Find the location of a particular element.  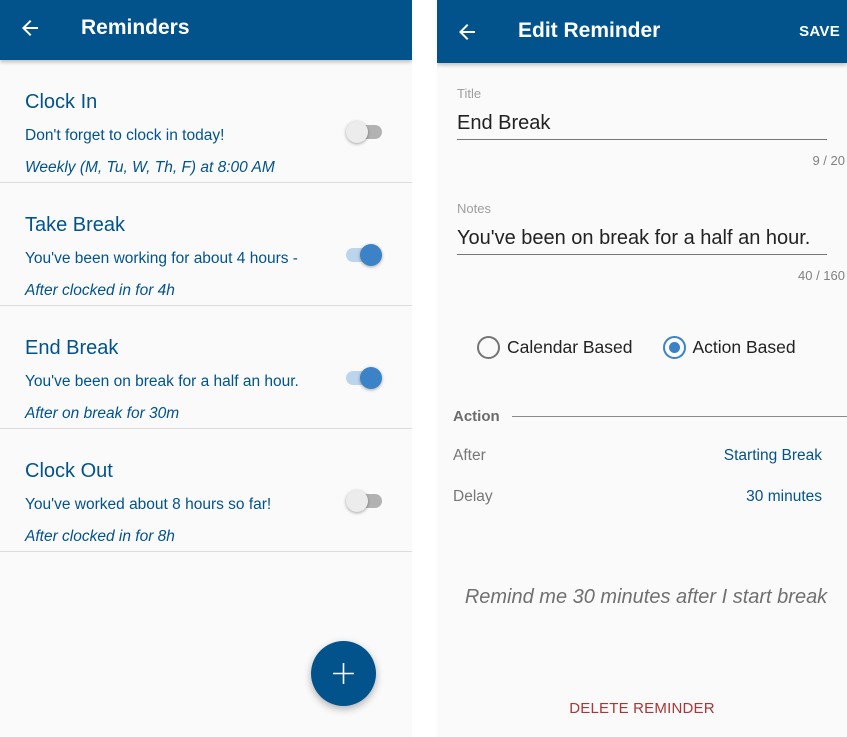

plus-icon is located at coordinates (343, 673).